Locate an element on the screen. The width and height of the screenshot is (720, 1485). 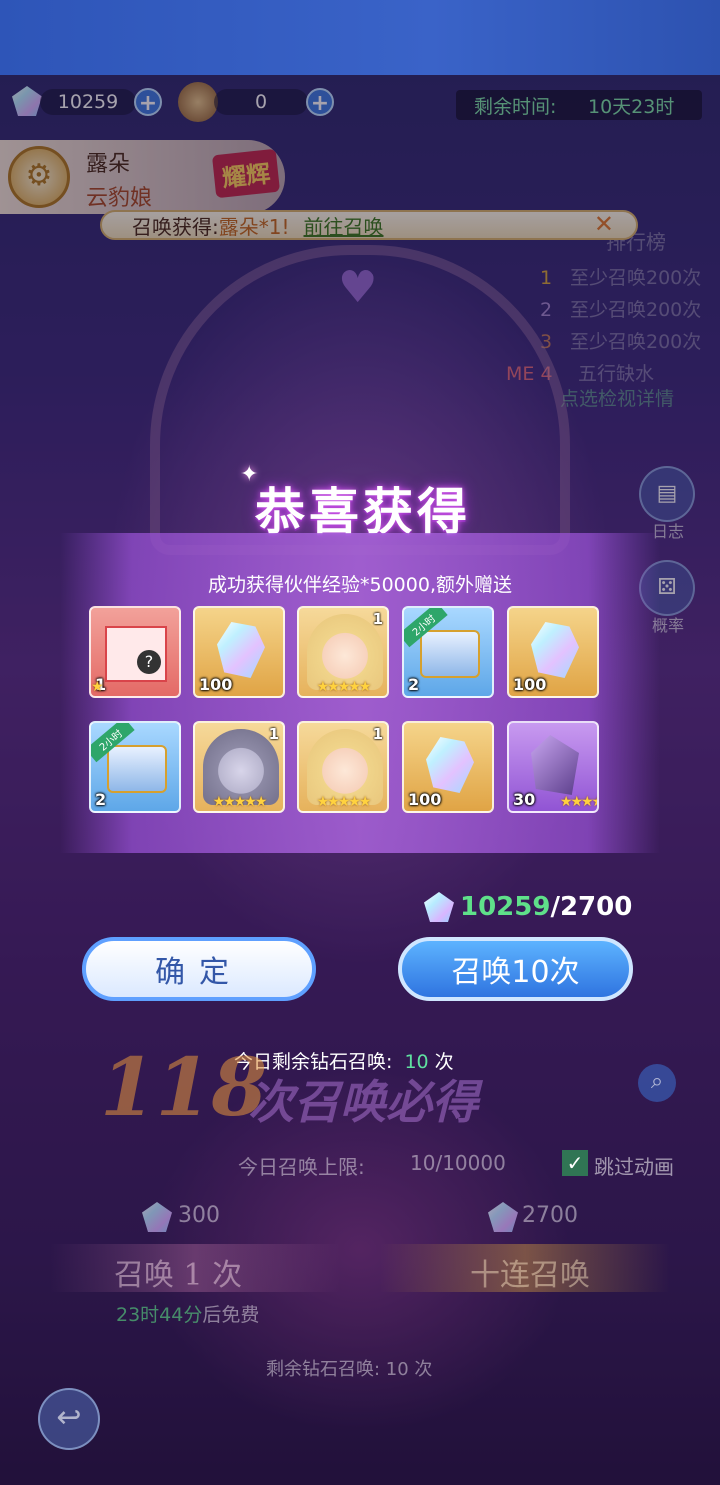
summon-10-label: 召唤10次 is located at coordinates (515, 972).